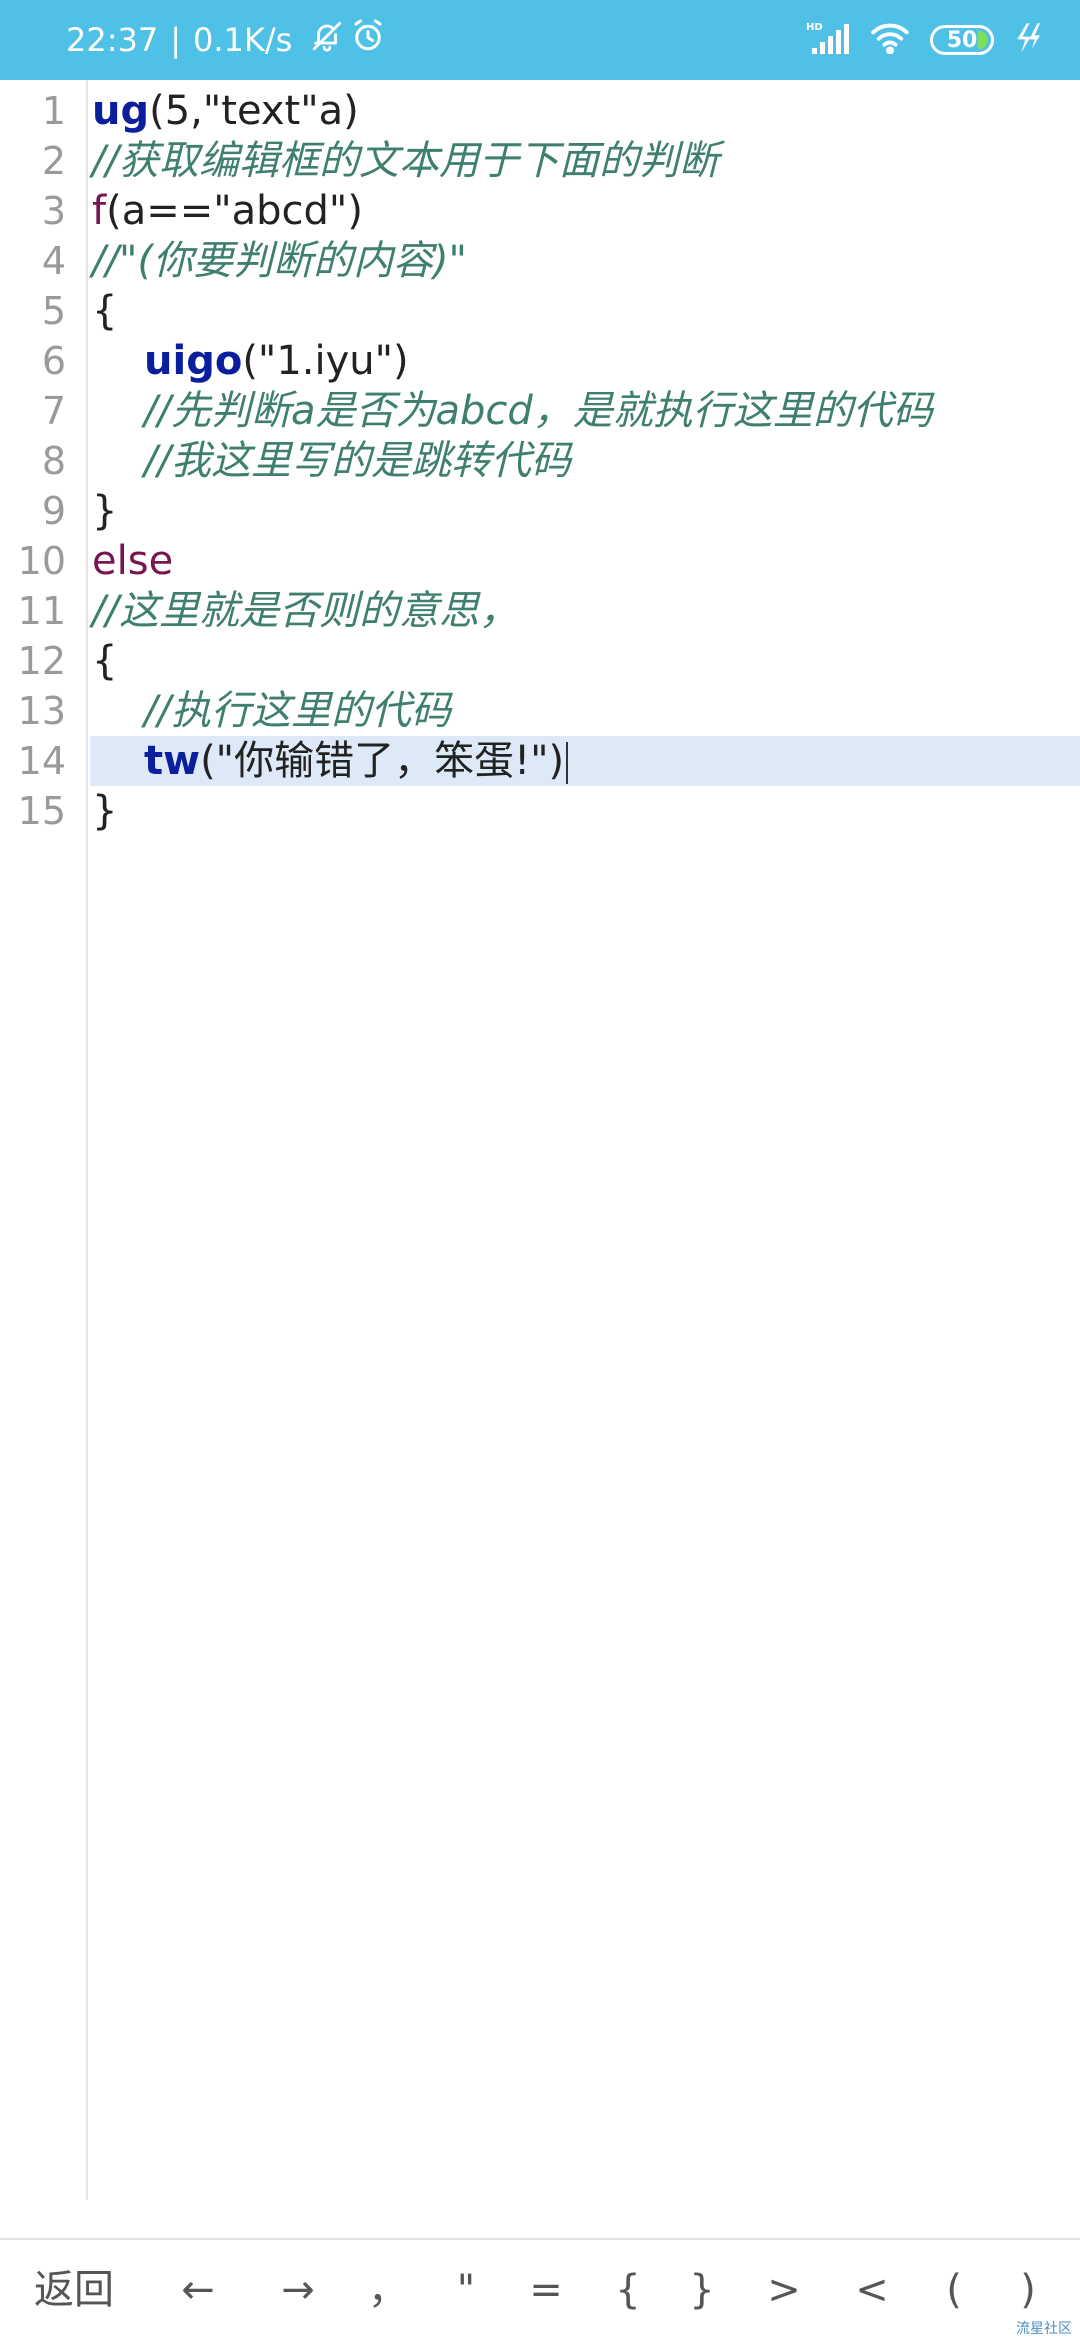 This screenshot has height=2340, width=1080. I want to click on code-comment: //"(你要判断的内容)", so click(279, 261).